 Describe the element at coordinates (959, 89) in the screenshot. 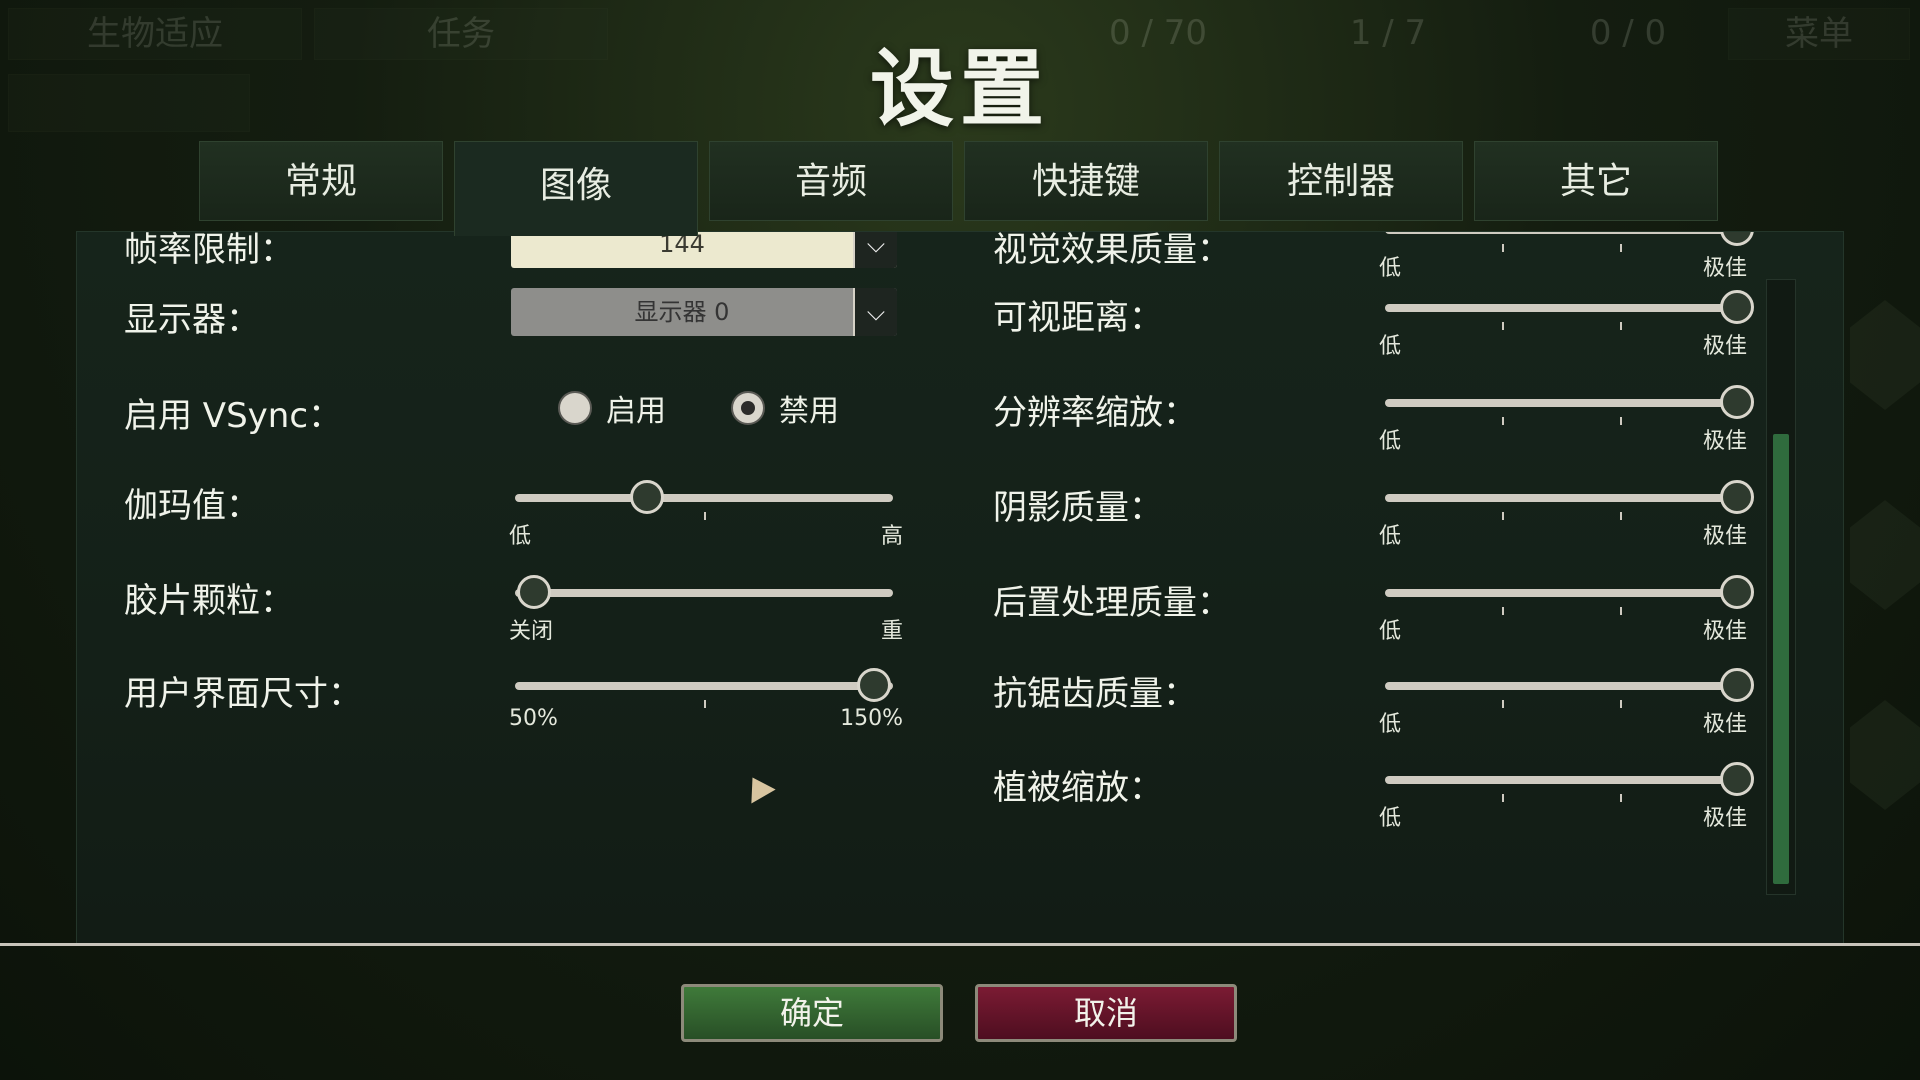

I see `dialog-title: 设置` at that location.